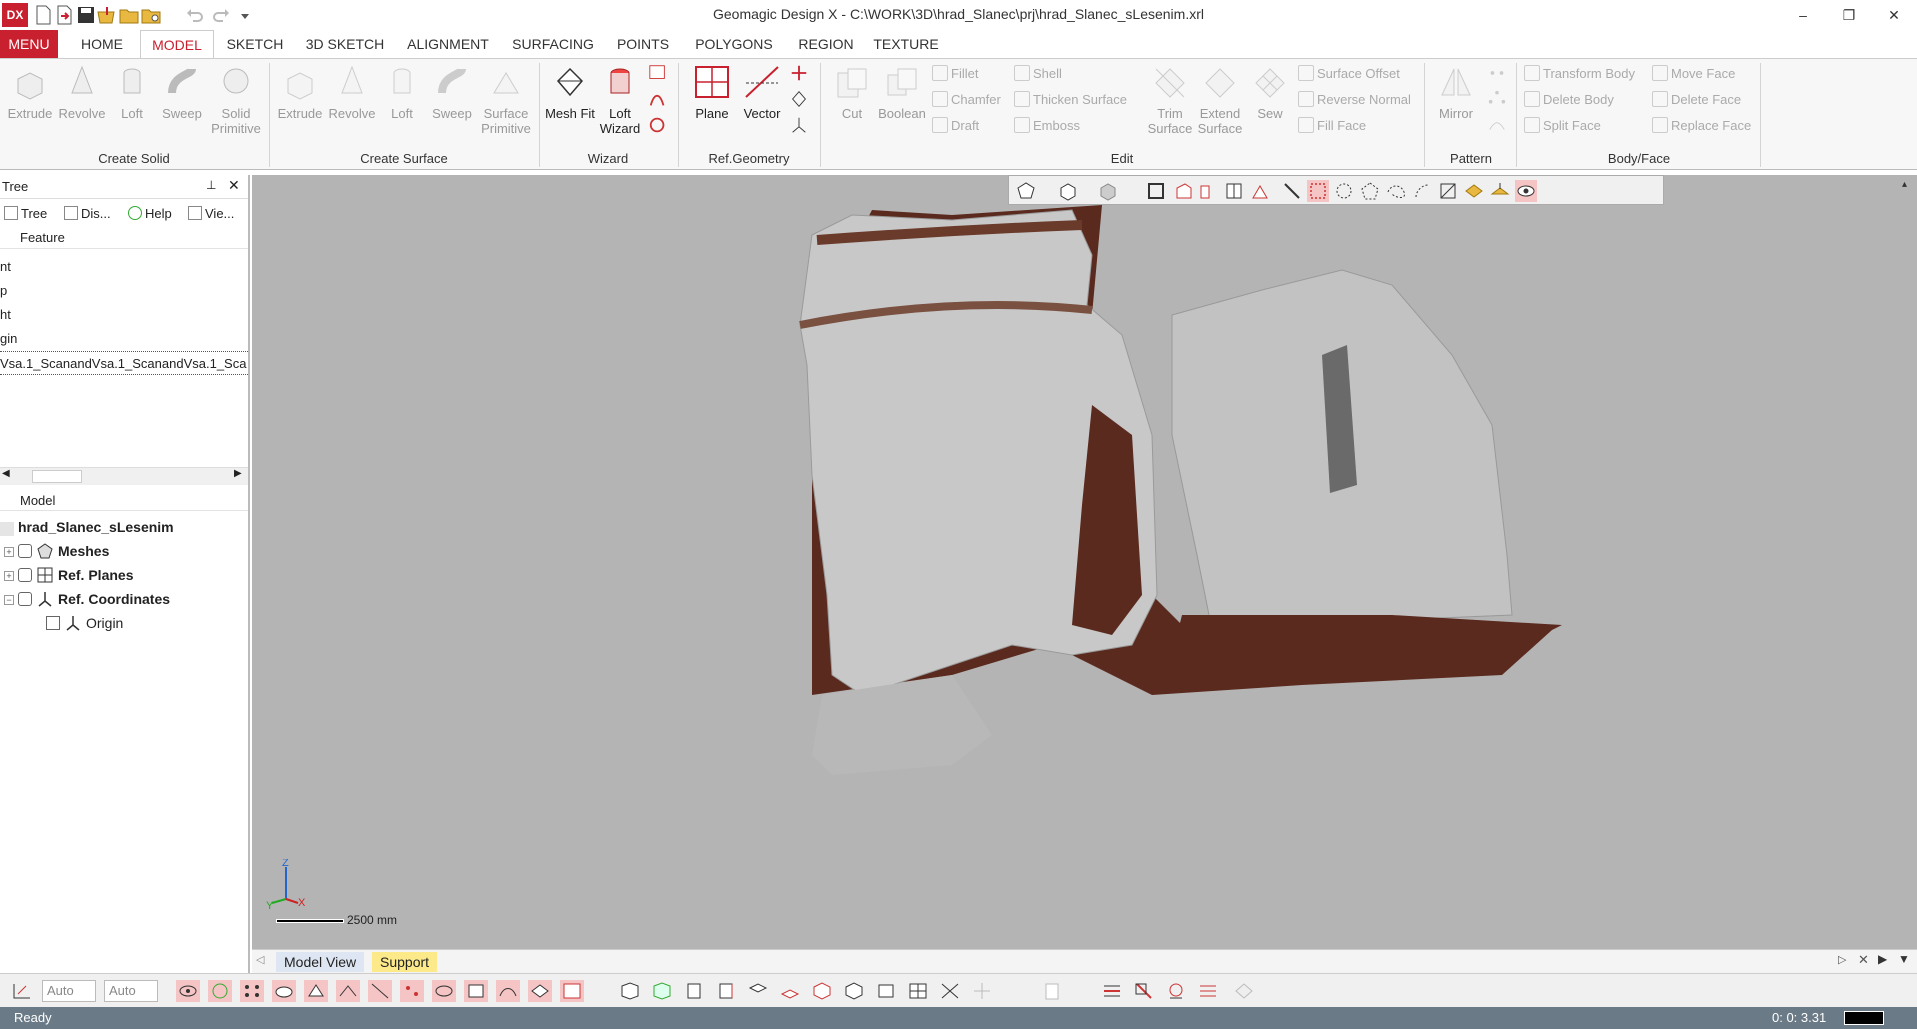  What do you see at coordinates (476, 991) in the screenshot?
I see `select-body-filter-icon` at bounding box center [476, 991].